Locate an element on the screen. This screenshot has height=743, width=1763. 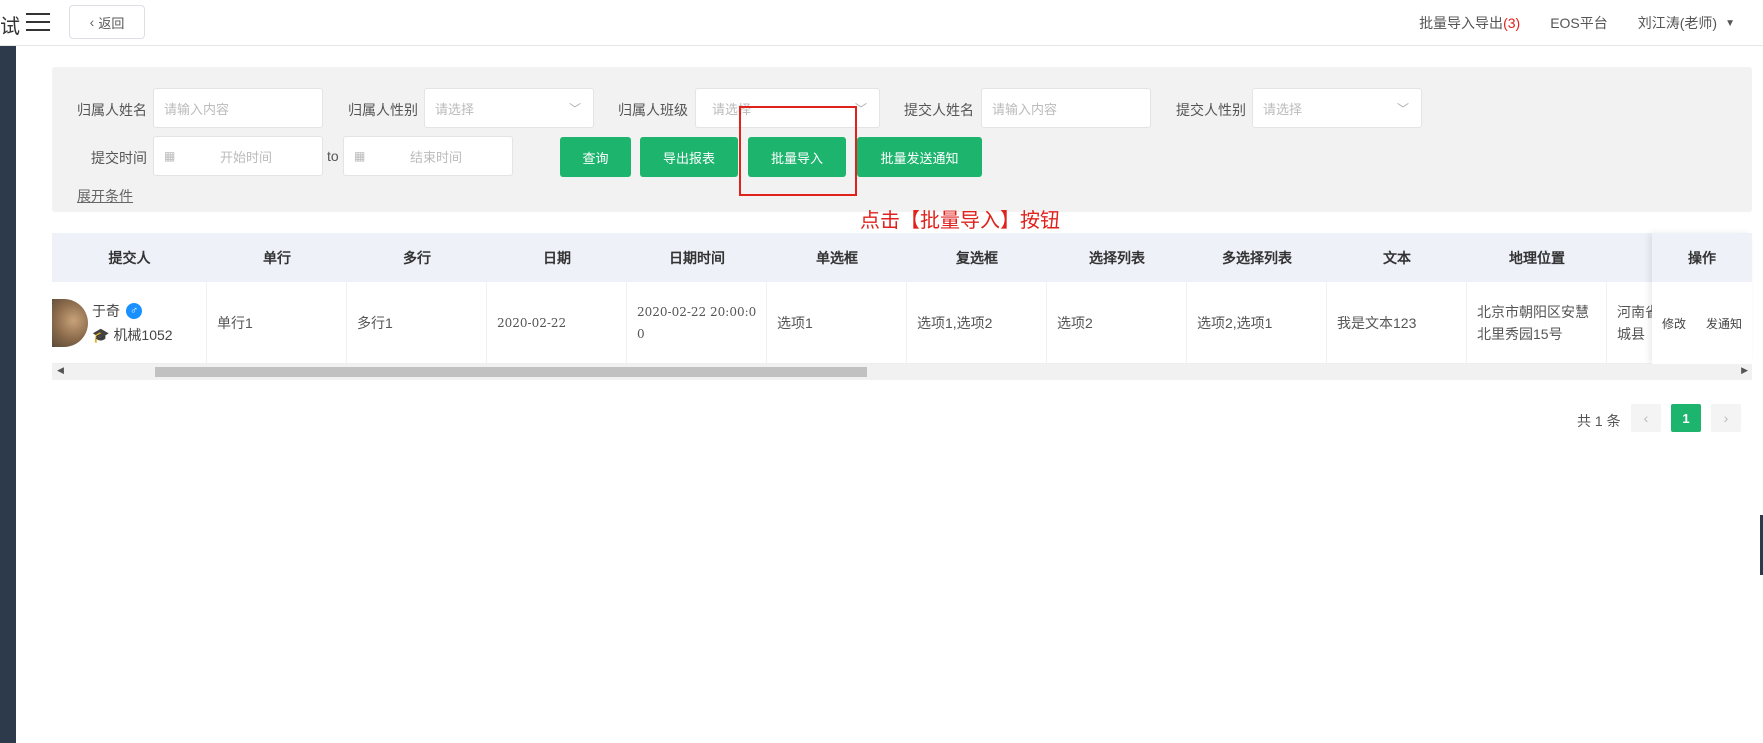
table-cell: 选项1,选项2 is located at coordinates (977, 323).